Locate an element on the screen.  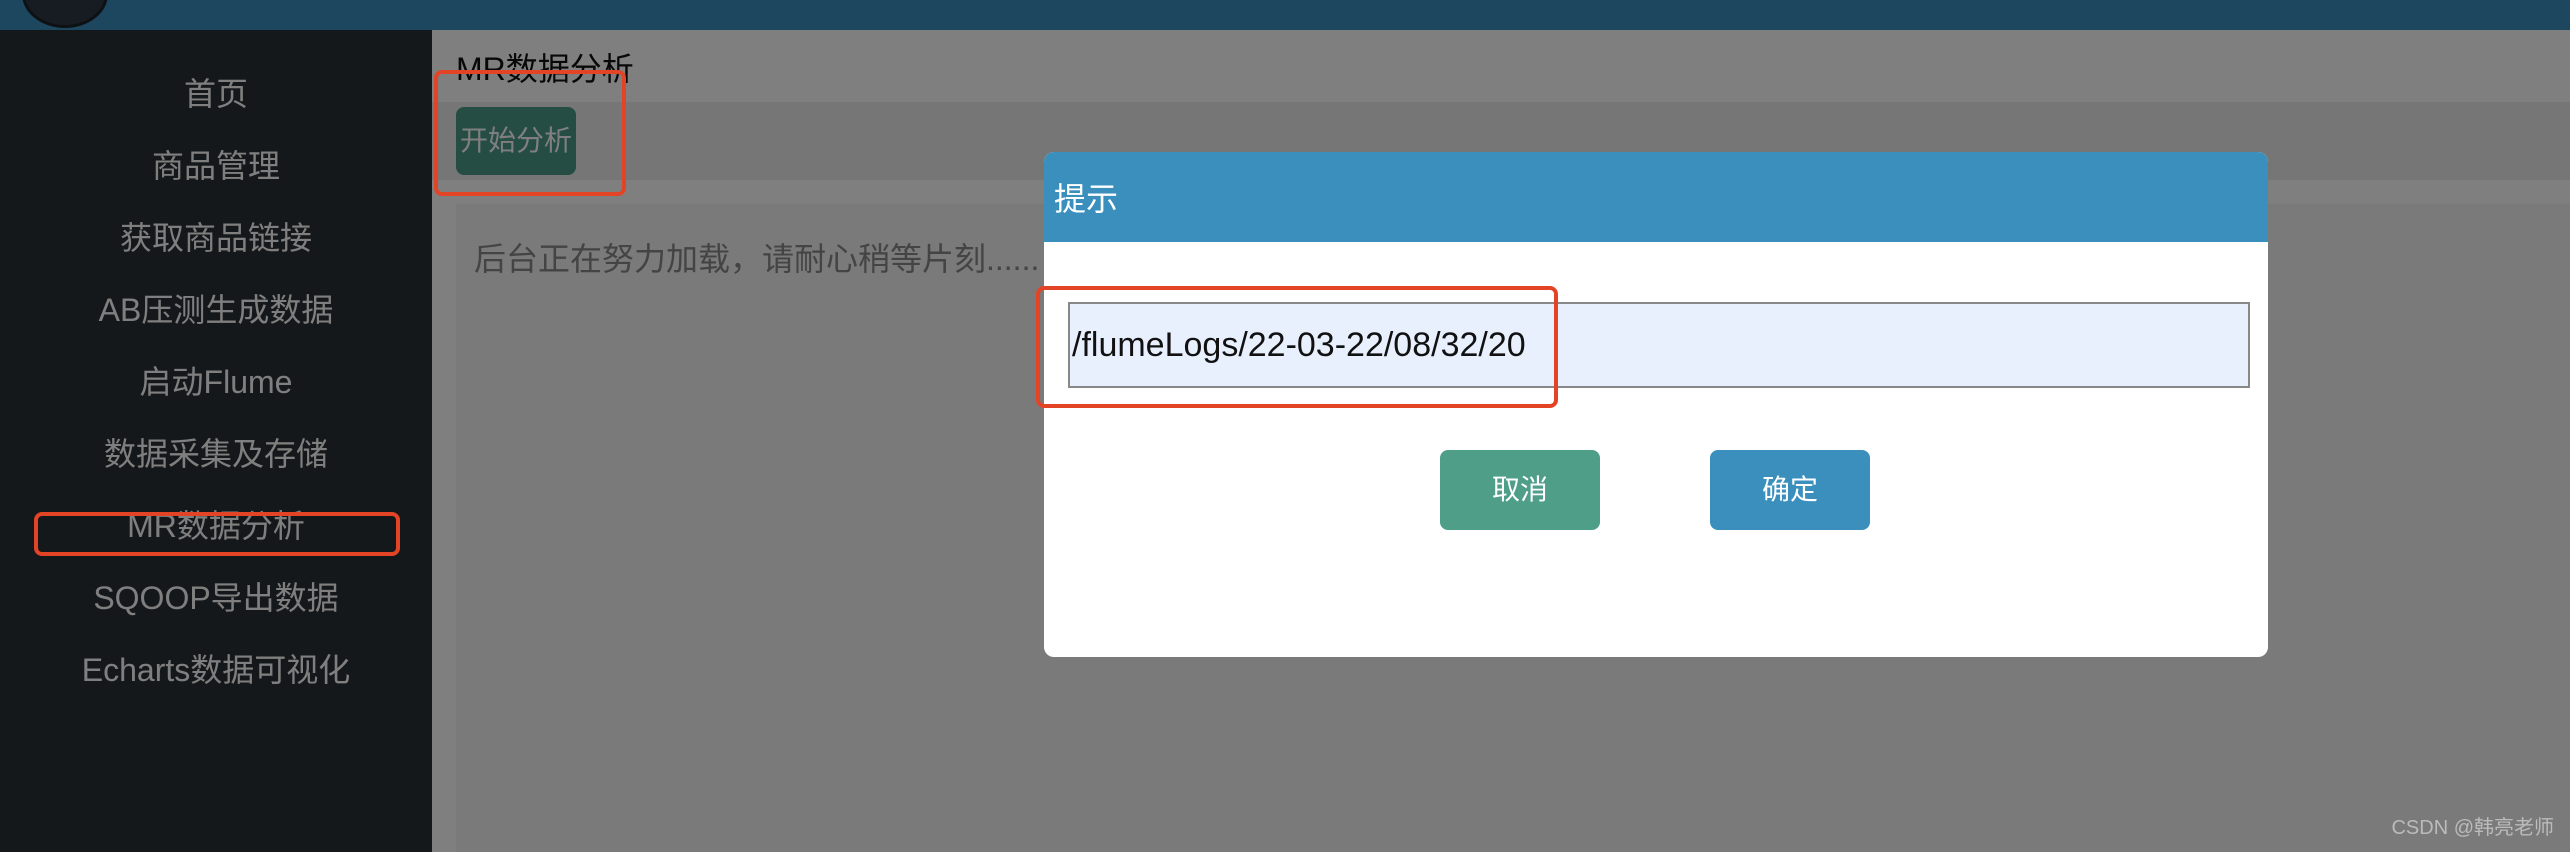
cancel-button: 取消 is located at coordinates (1520, 490).